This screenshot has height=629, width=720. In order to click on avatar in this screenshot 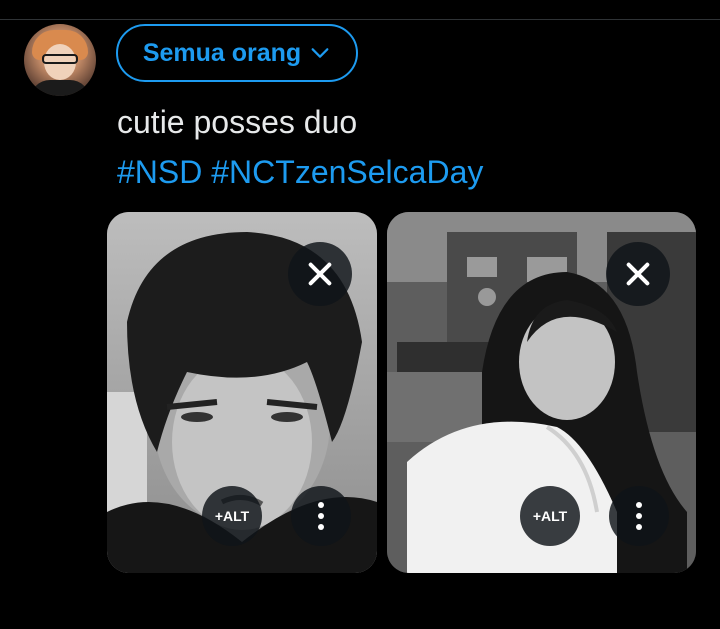, I will do `click(60, 60)`.